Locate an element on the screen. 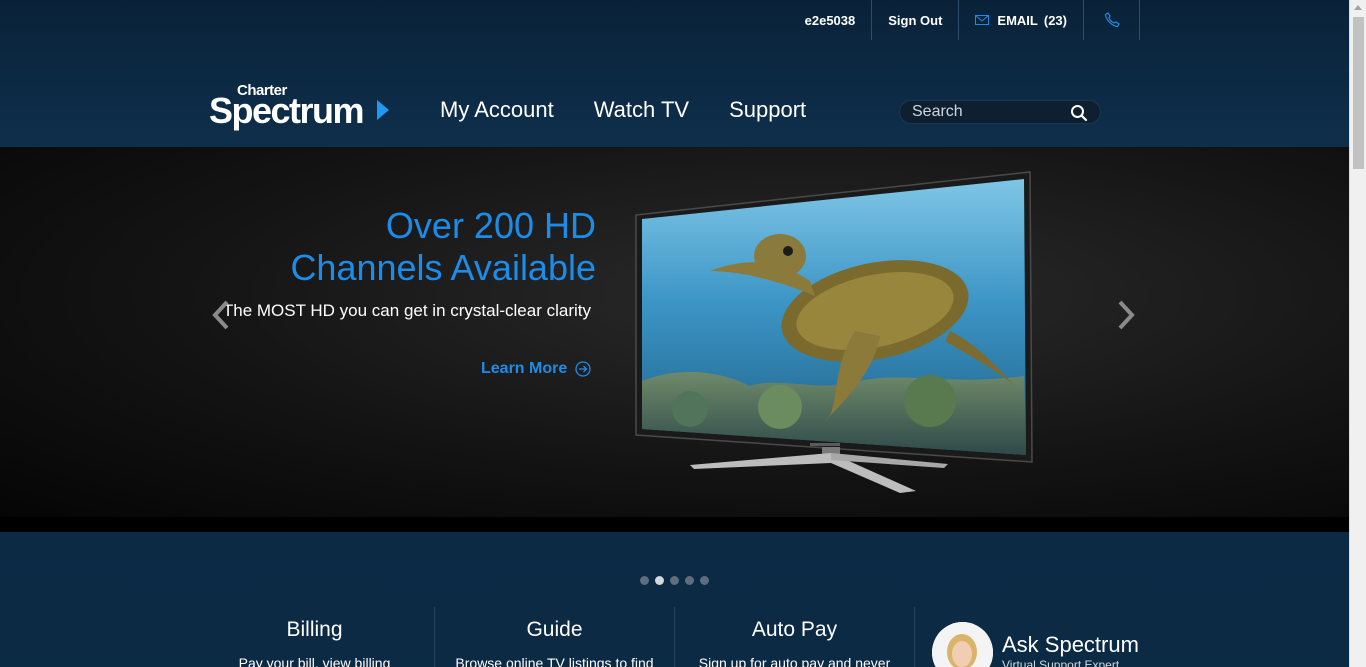 The width and height of the screenshot is (1366, 667). ask-title: Ask Spectrum is located at coordinates (1070, 644).